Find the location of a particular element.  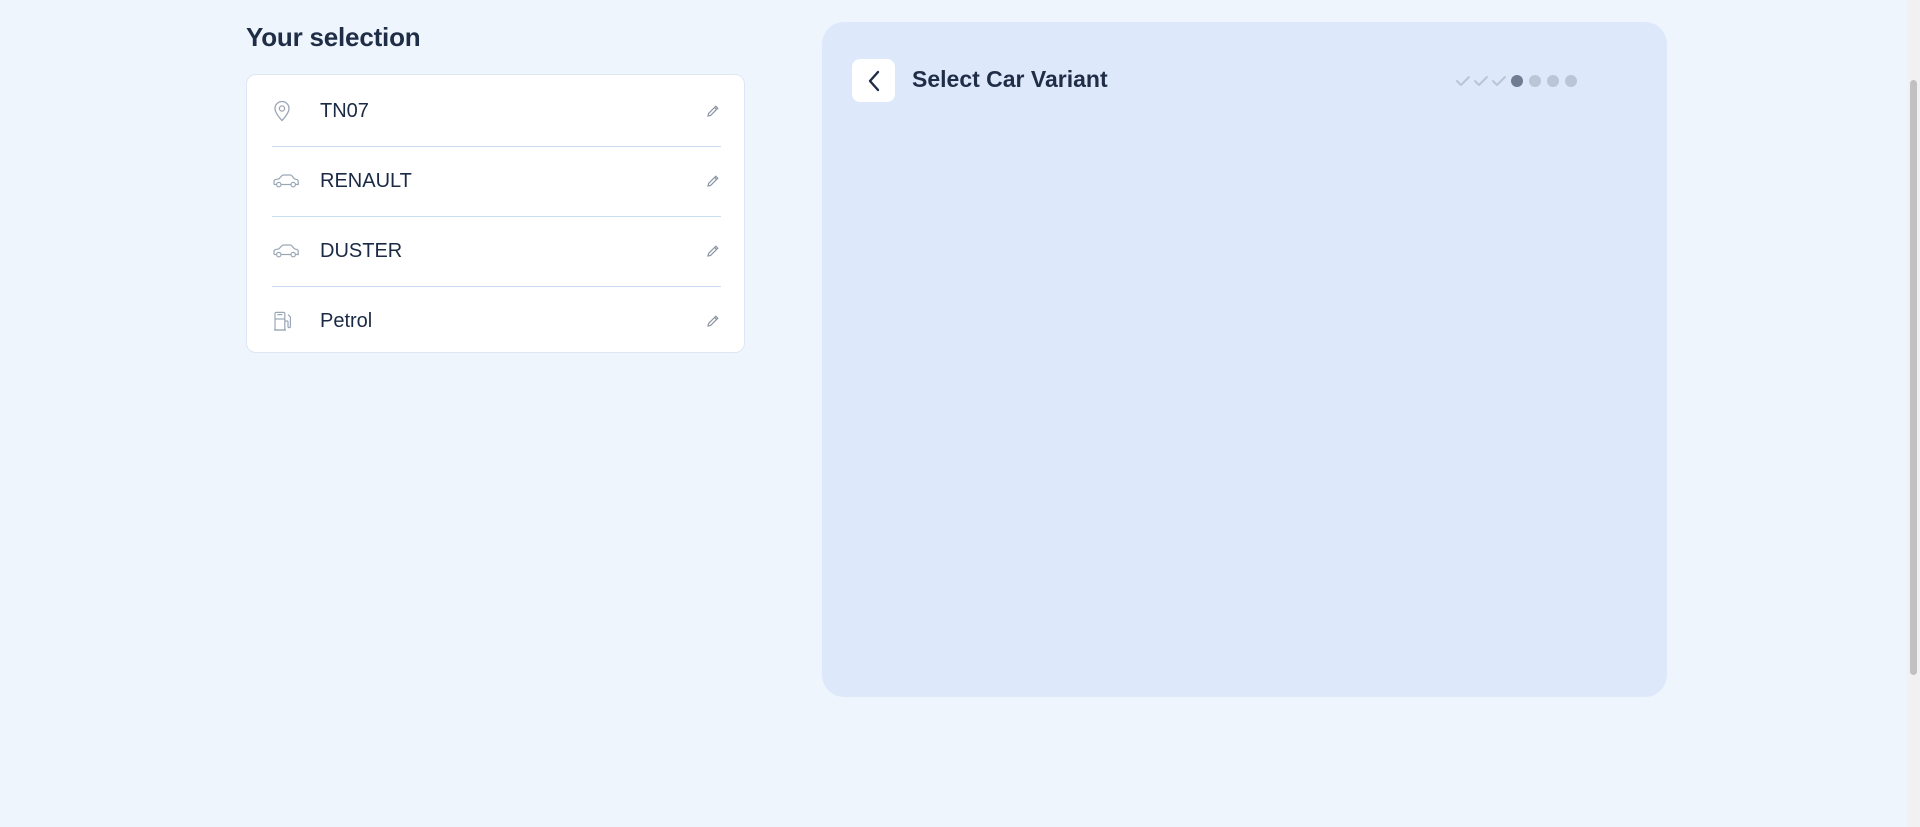

vertical-scrollbar is located at coordinates (1913, 413).